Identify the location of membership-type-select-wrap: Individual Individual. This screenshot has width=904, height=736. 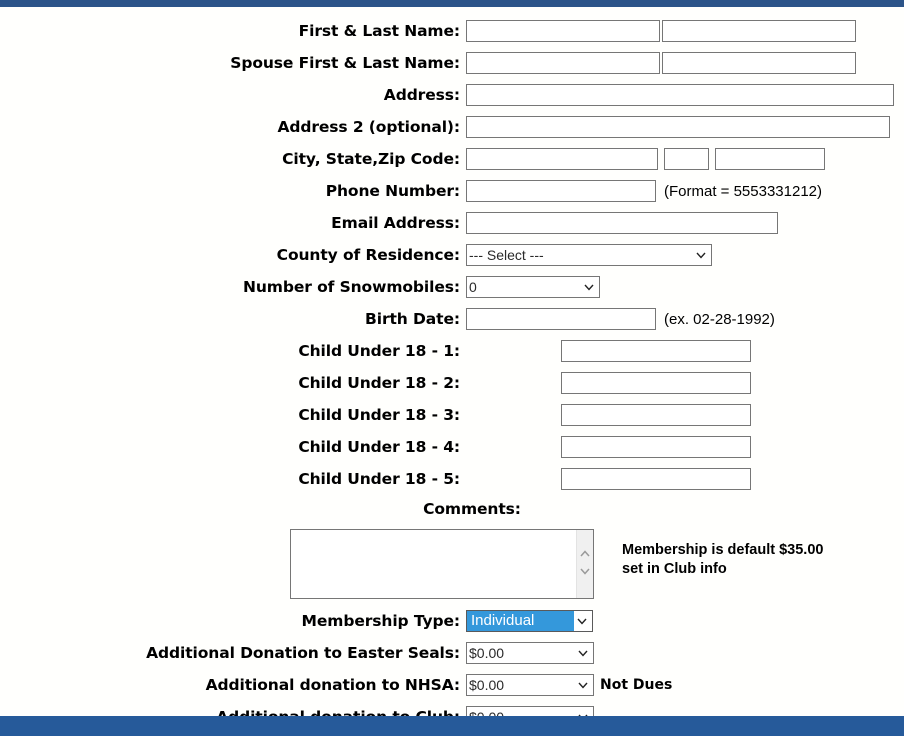
(529, 621).